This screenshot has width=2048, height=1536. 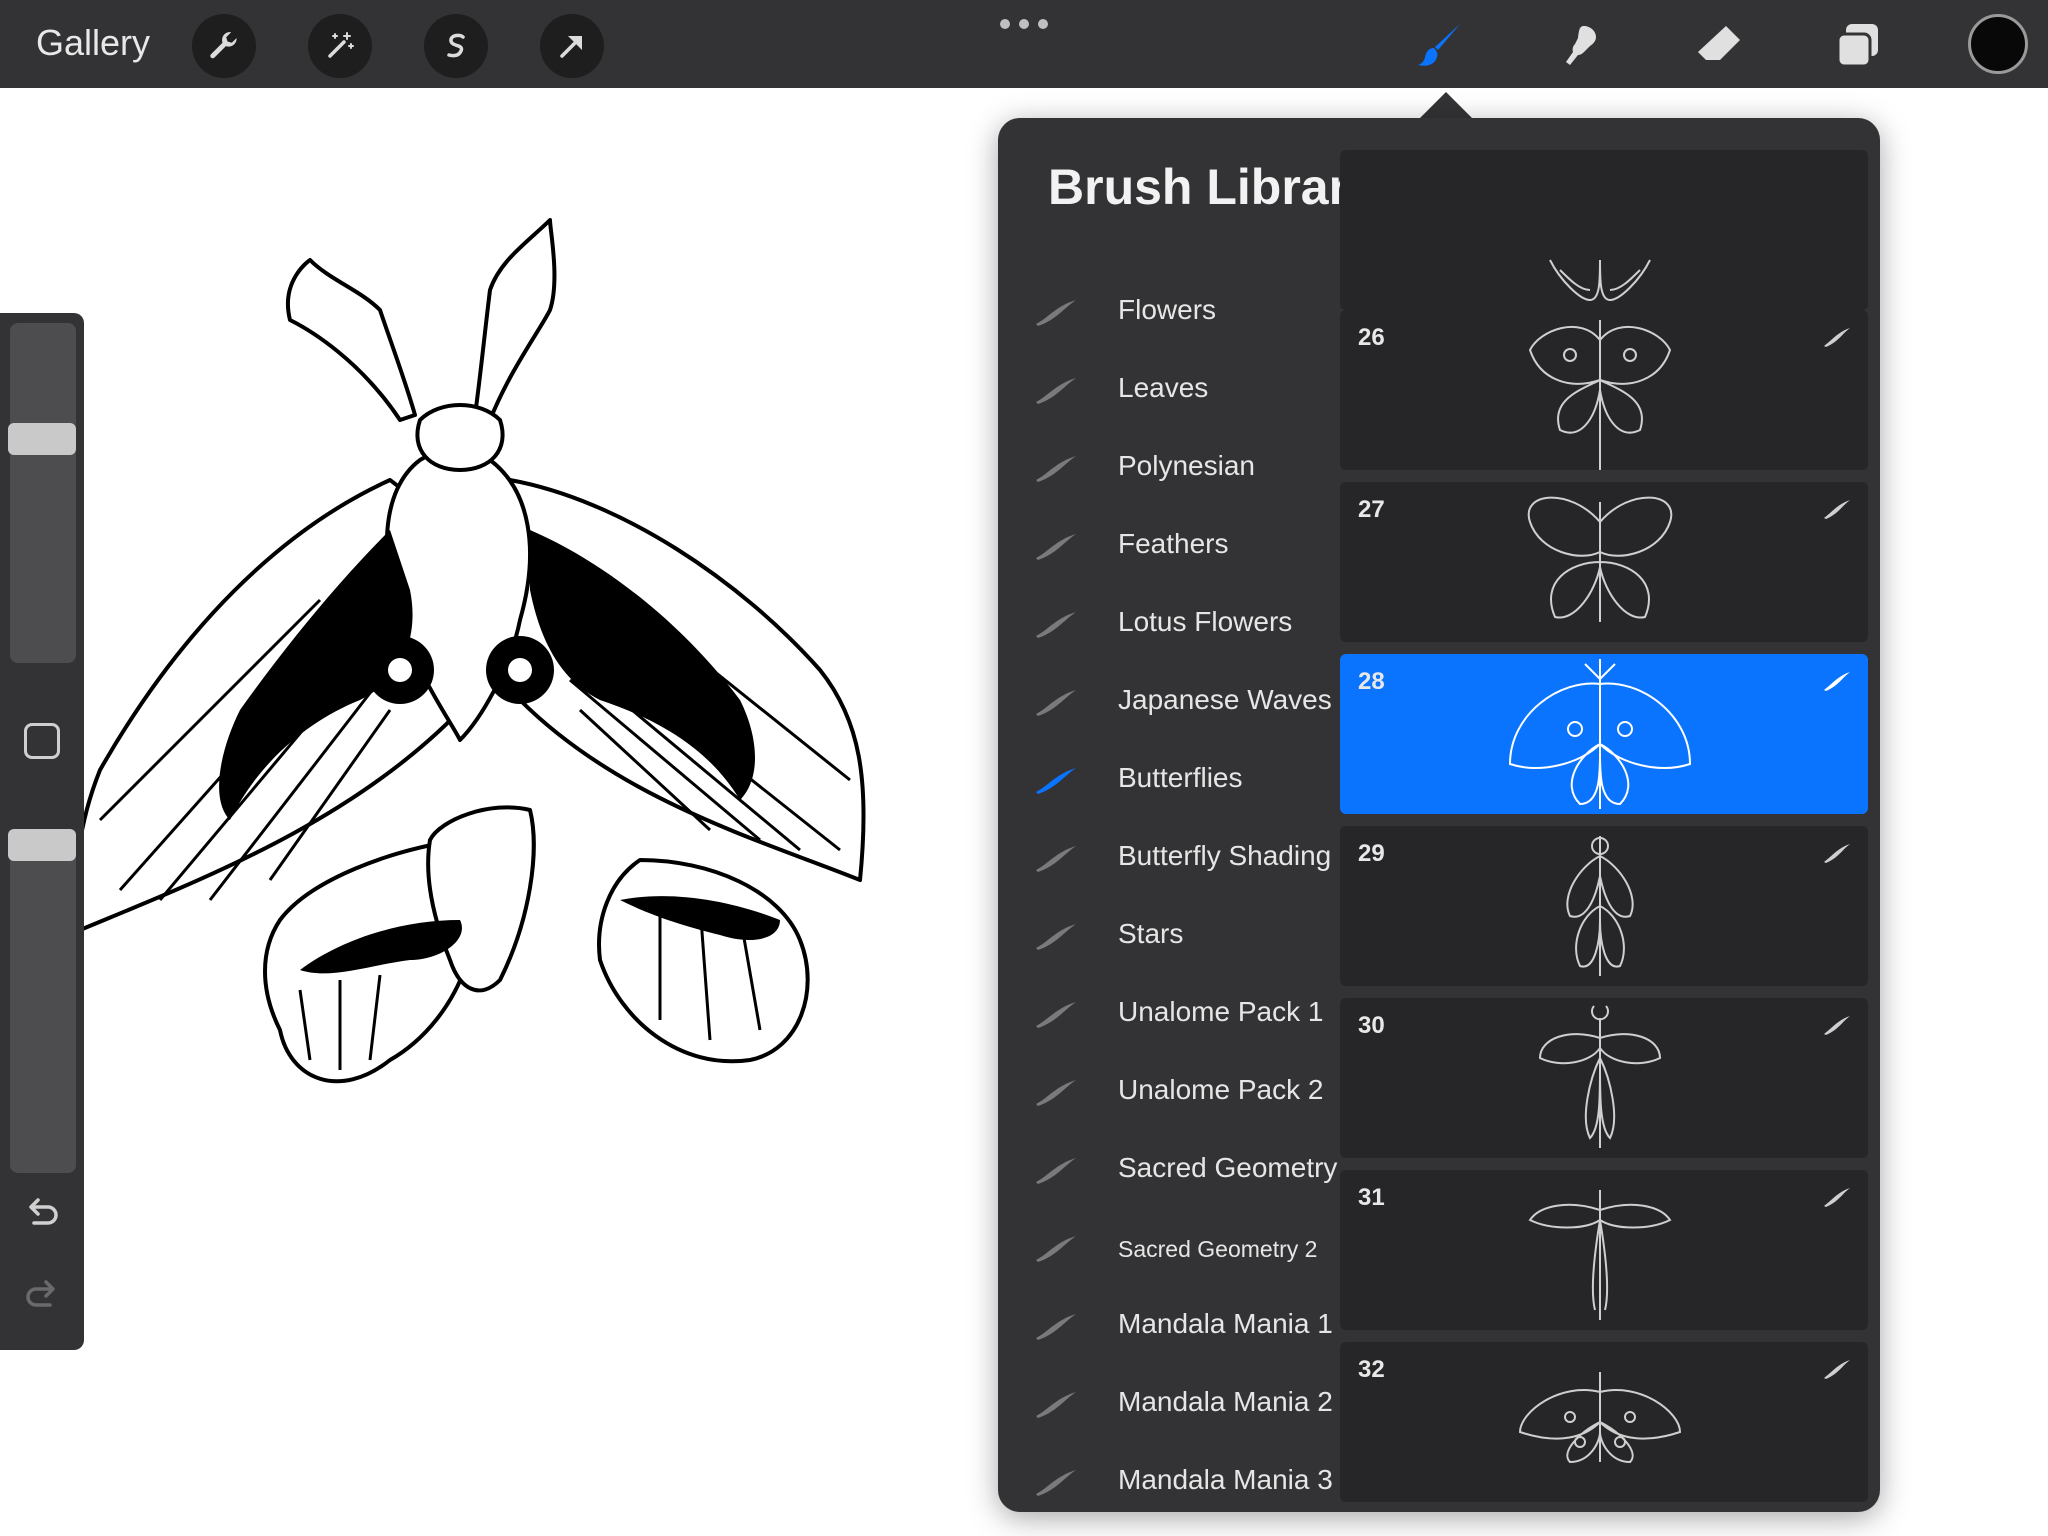 I want to click on brush-set-label: Butterflies, so click(x=1180, y=777).